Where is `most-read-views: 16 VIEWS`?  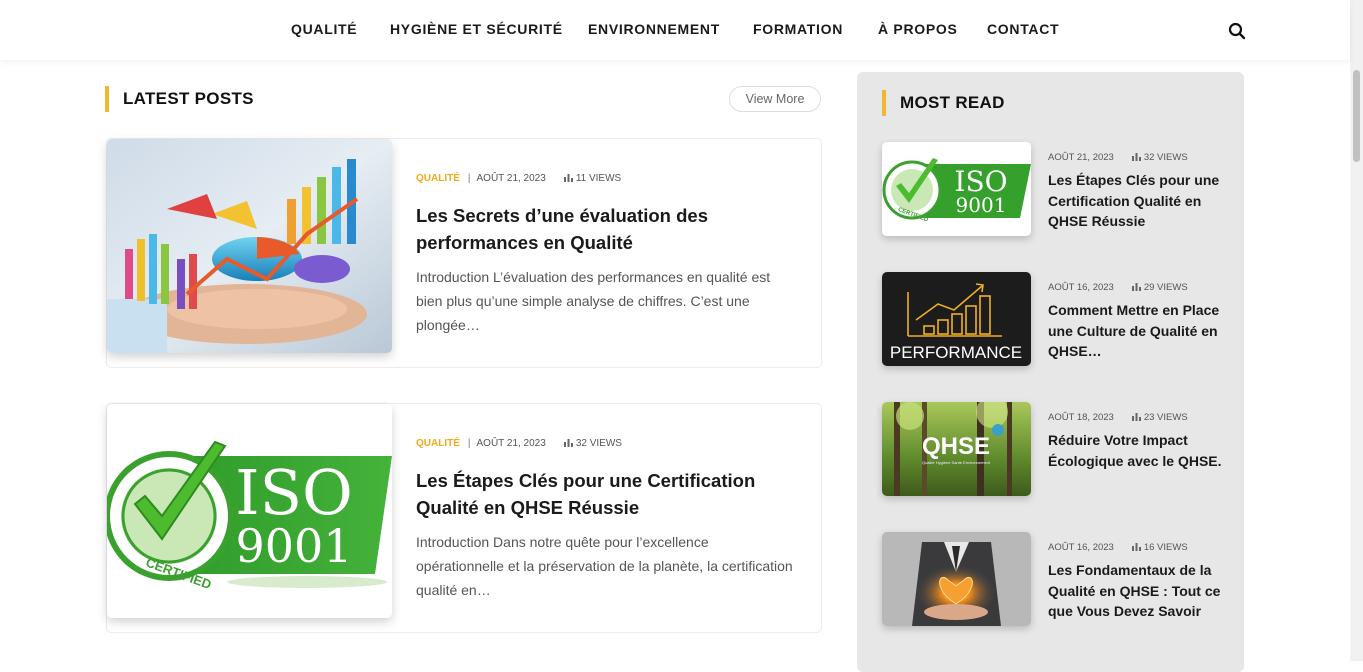 most-read-views: 16 VIEWS is located at coordinates (1165, 547).